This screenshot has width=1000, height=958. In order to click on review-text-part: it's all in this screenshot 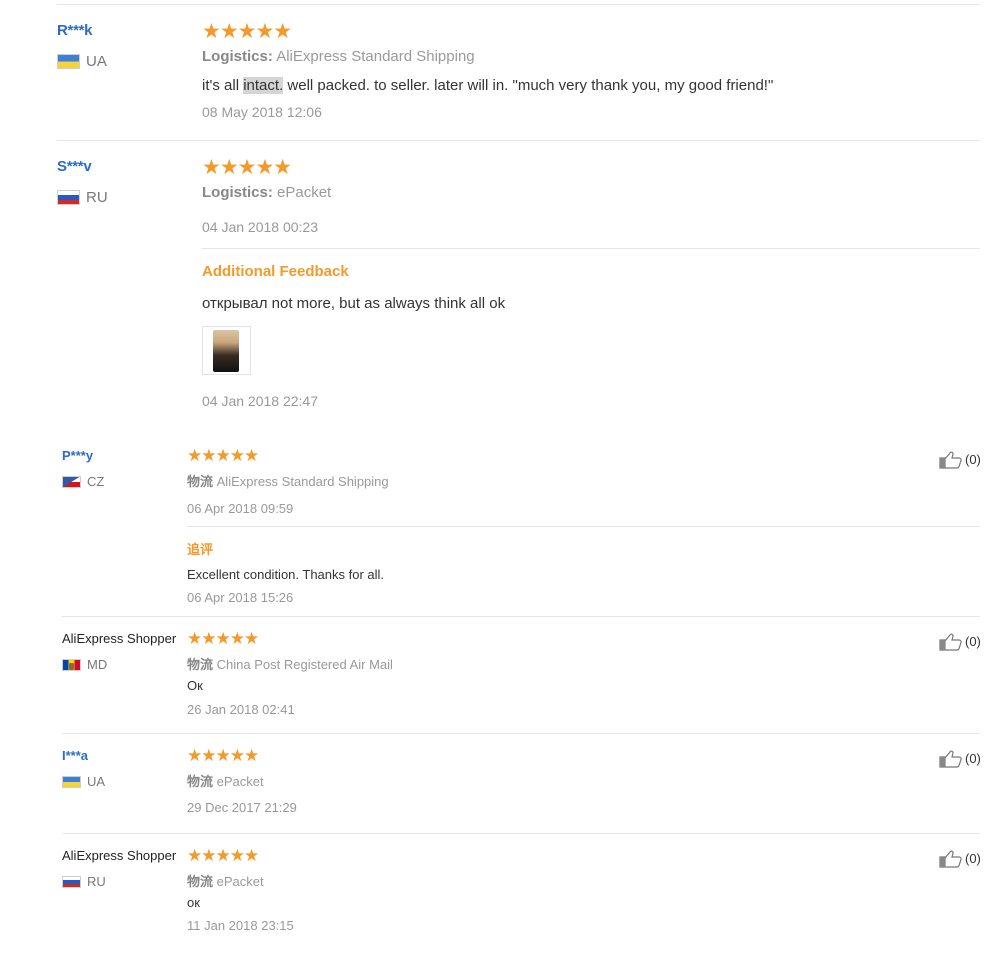, I will do `click(223, 85)`.